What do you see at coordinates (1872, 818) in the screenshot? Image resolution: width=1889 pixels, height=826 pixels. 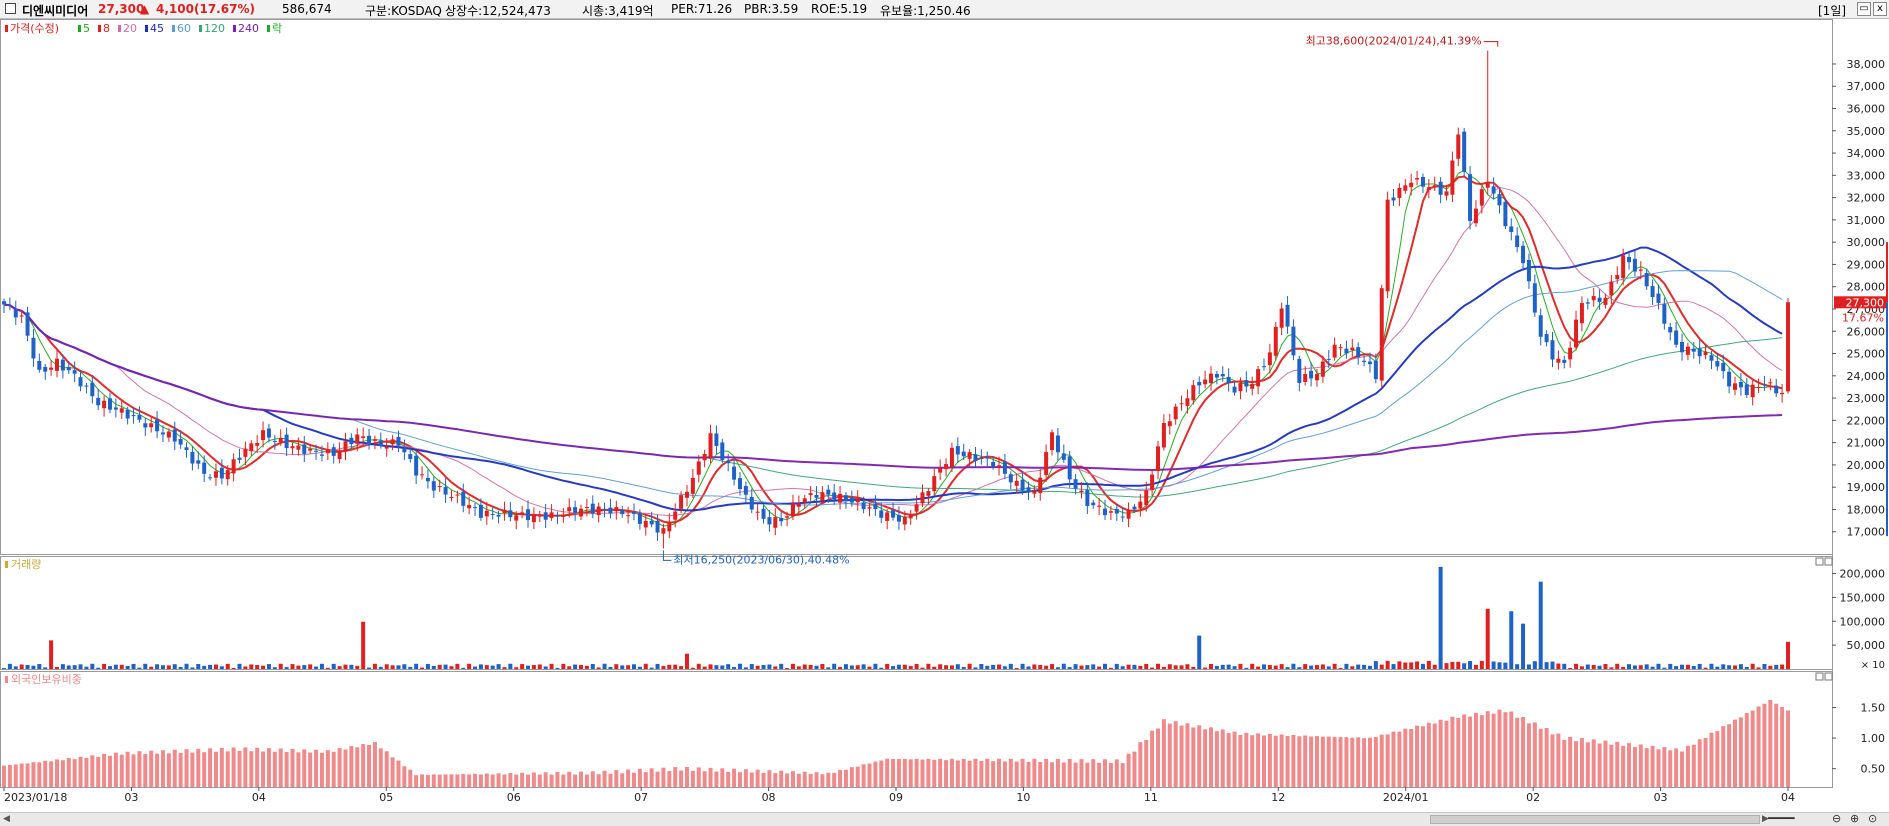 I see `zoom-fit-icon: ⊙` at bounding box center [1872, 818].